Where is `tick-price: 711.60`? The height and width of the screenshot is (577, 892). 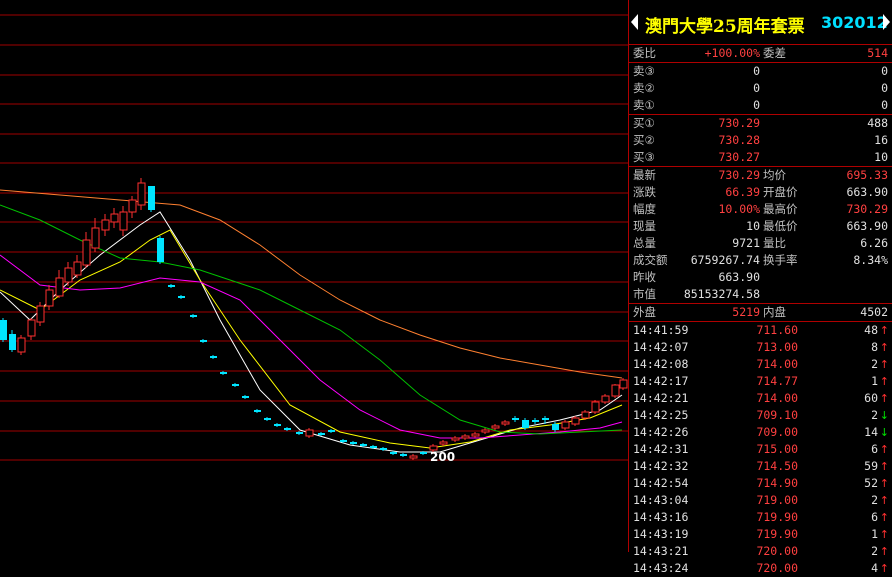 tick-price: 711.60 is located at coordinates (777, 330).